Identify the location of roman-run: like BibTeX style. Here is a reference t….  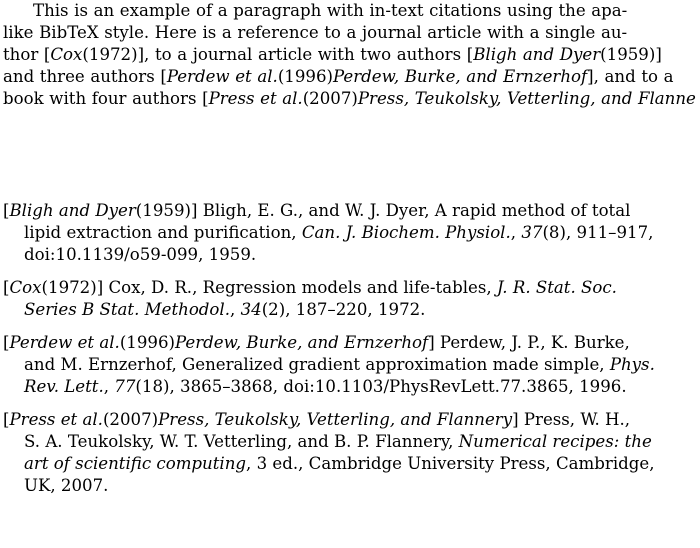
(315, 32).